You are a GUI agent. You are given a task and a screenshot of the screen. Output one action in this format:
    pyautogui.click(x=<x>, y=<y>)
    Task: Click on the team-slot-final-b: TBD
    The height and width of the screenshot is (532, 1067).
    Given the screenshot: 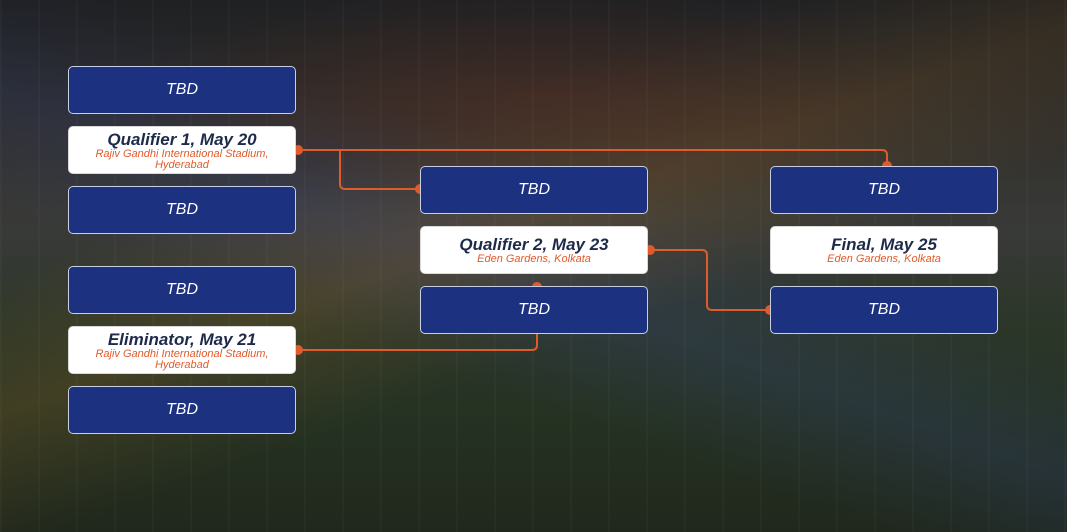 What is the action you would take?
    pyautogui.click(x=884, y=310)
    